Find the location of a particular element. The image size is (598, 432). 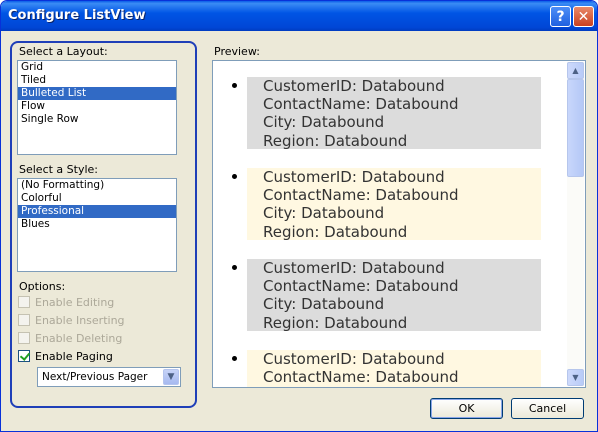

style-item-colorful: Colorful is located at coordinates (97, 198).